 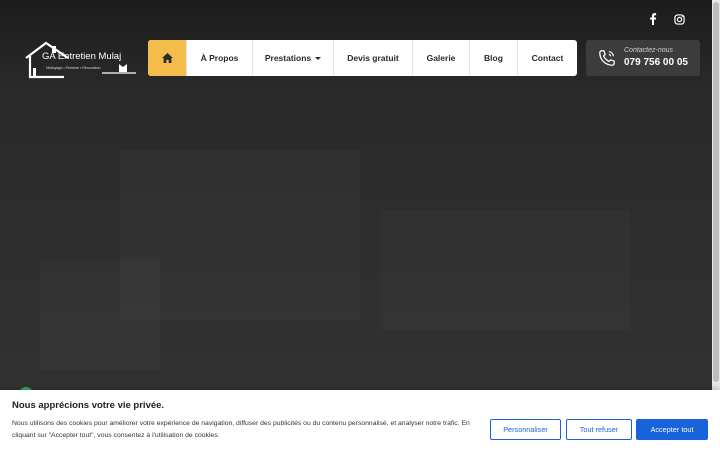 I want to click on contact-phone-number: 079 756 00 05, so click(x=656, y=62).